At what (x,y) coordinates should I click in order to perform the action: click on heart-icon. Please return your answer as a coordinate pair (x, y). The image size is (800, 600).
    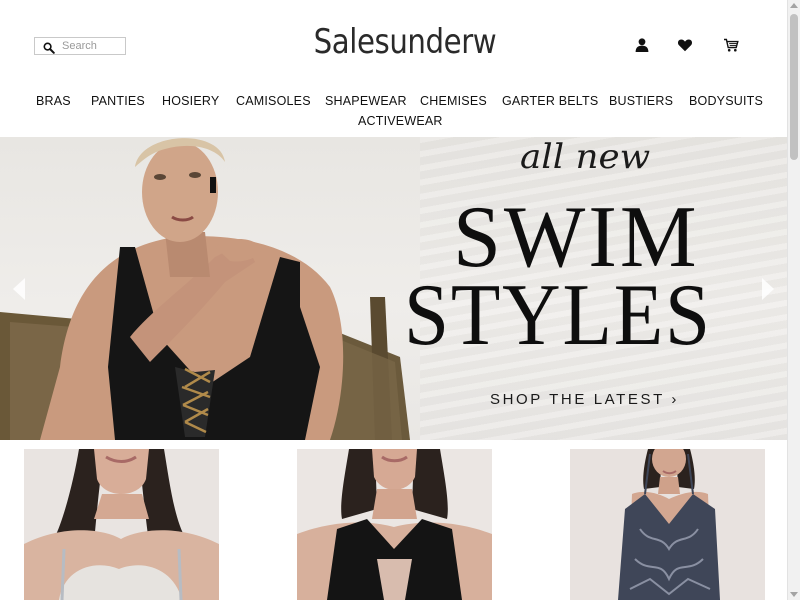
    Looking at the image, I should click on (685, 45).